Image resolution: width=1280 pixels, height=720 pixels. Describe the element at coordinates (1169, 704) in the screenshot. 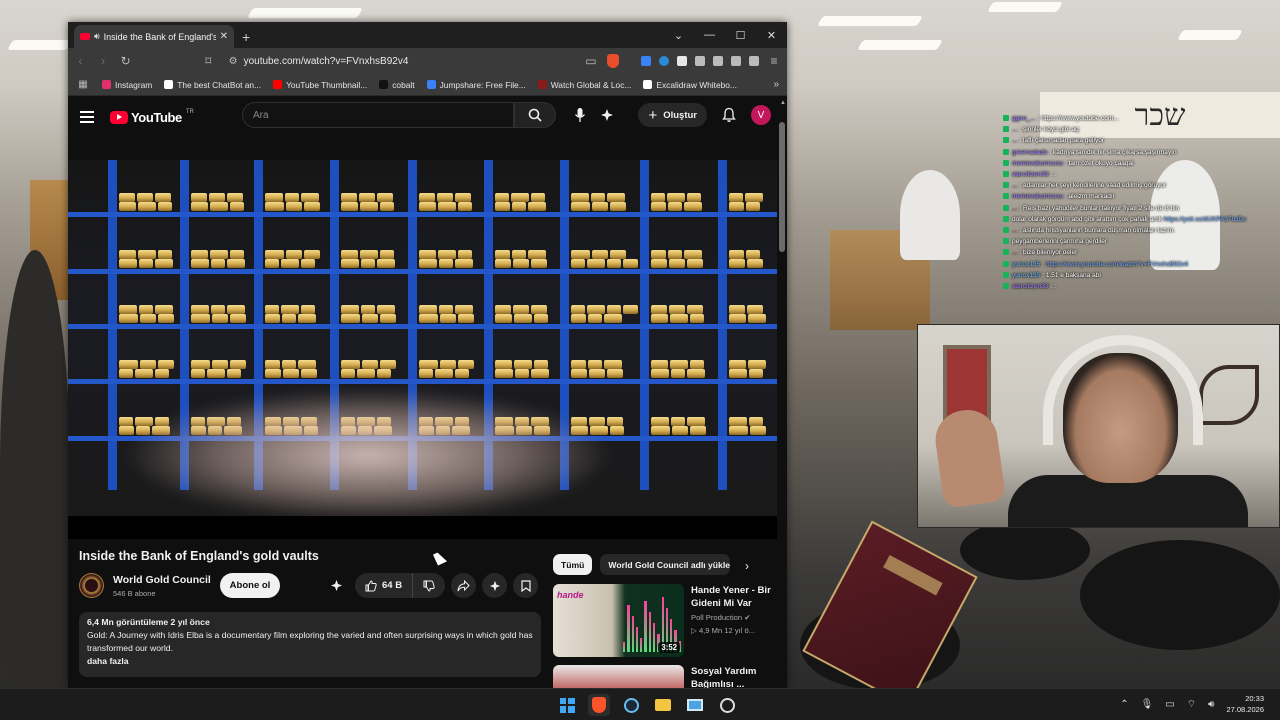

I see `display-icon: ▭` at that location.